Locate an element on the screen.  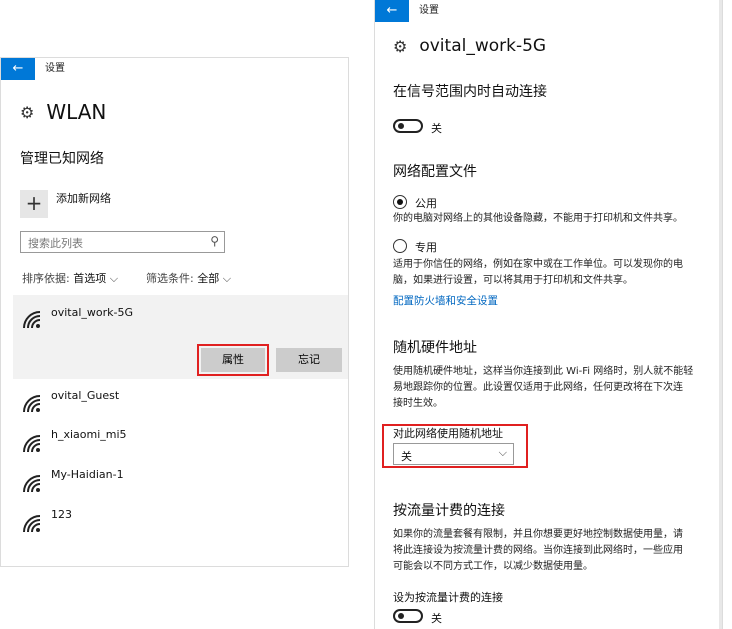
random-address-title: 随机硬件地址 is located at coordinates (435, 348).